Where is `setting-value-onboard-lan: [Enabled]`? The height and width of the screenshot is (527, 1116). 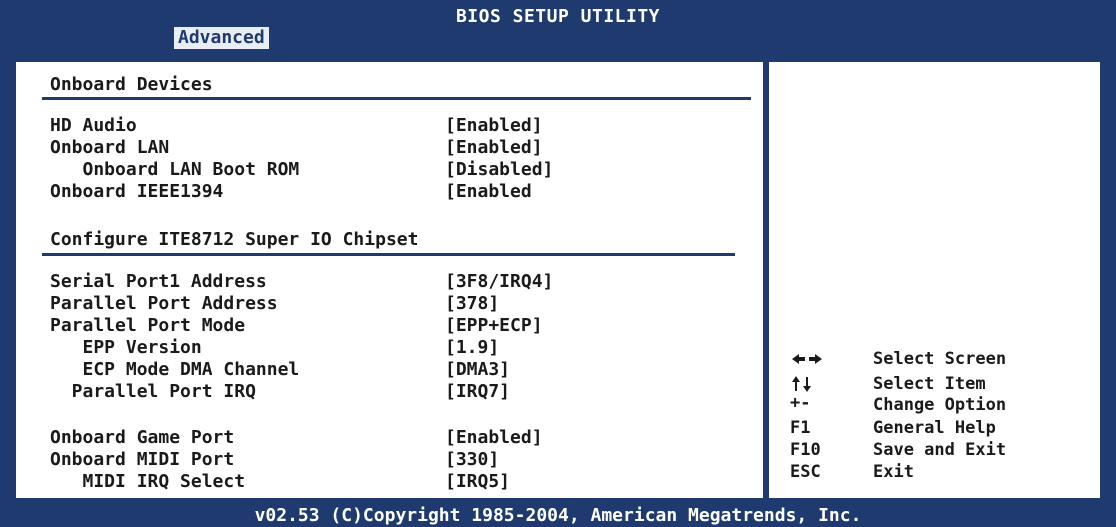
setting-value-onboard-lan: [Enabled] is located at coordinates (494, 148).